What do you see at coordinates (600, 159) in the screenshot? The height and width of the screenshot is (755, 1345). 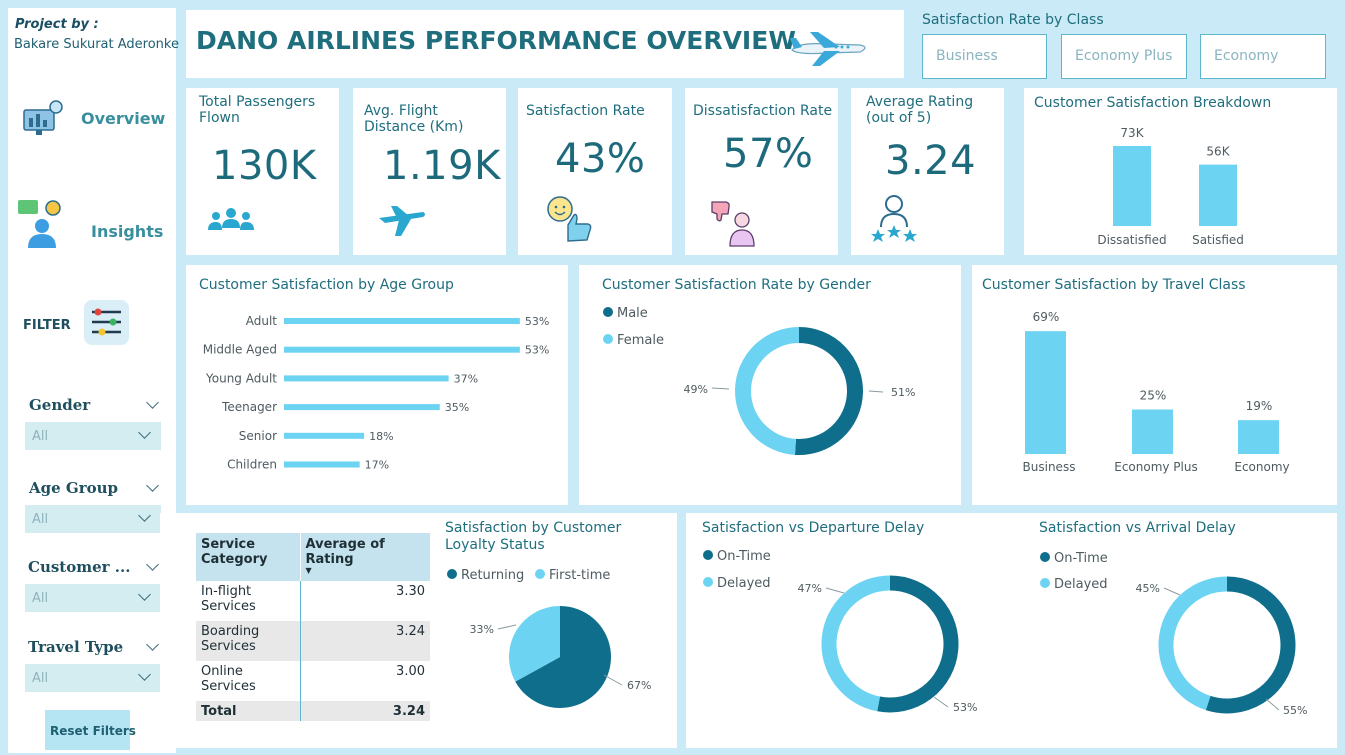 I see `kpi-value: 43%` at bounding box center [600, 159].